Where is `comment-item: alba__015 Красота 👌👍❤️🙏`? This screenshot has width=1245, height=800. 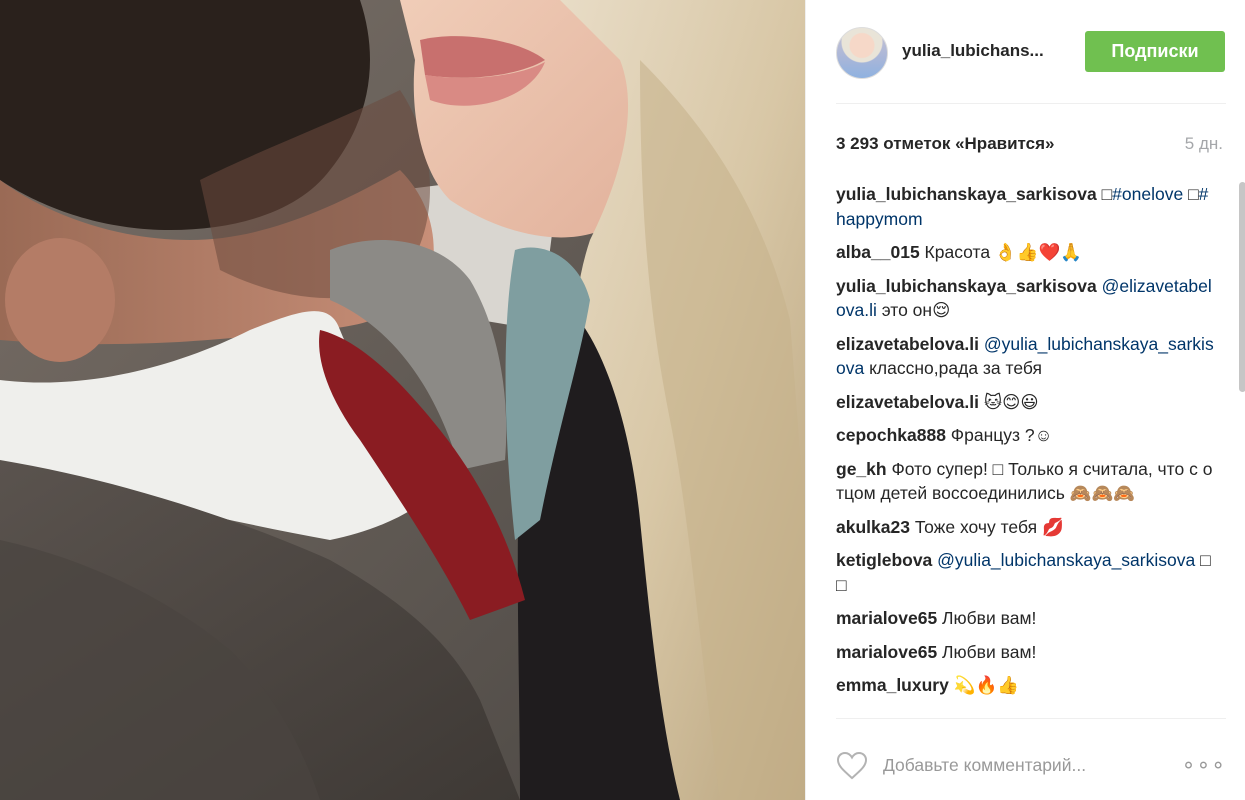 comment-item: alba__015 Красота 👌👍❤️🙏 is located at coordinates (1026, 252).